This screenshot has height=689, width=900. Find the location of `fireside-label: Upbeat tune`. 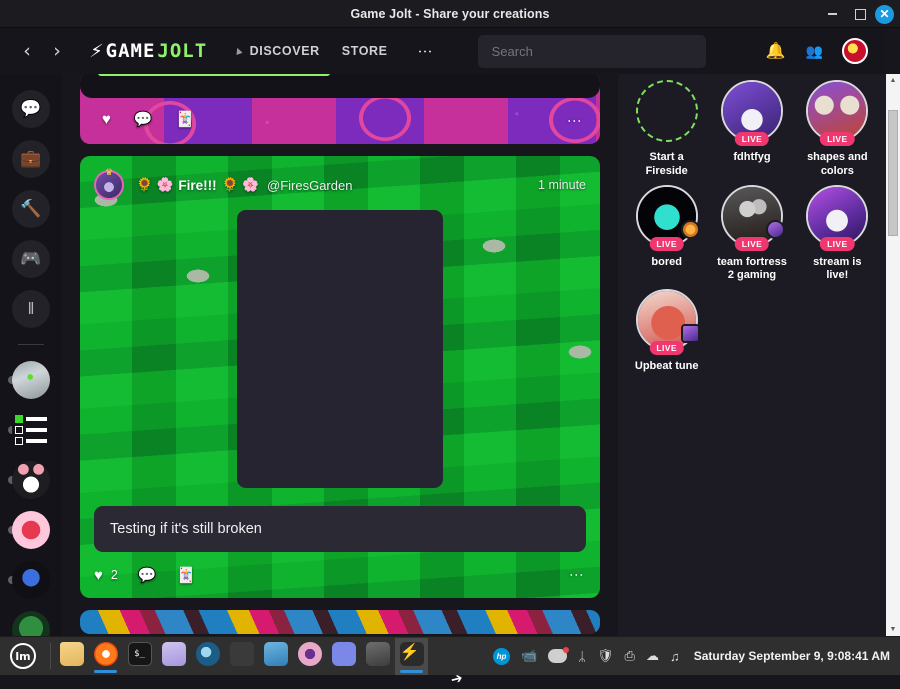

fireside-label: Upbeat tune is located at coordinates (667, 367).